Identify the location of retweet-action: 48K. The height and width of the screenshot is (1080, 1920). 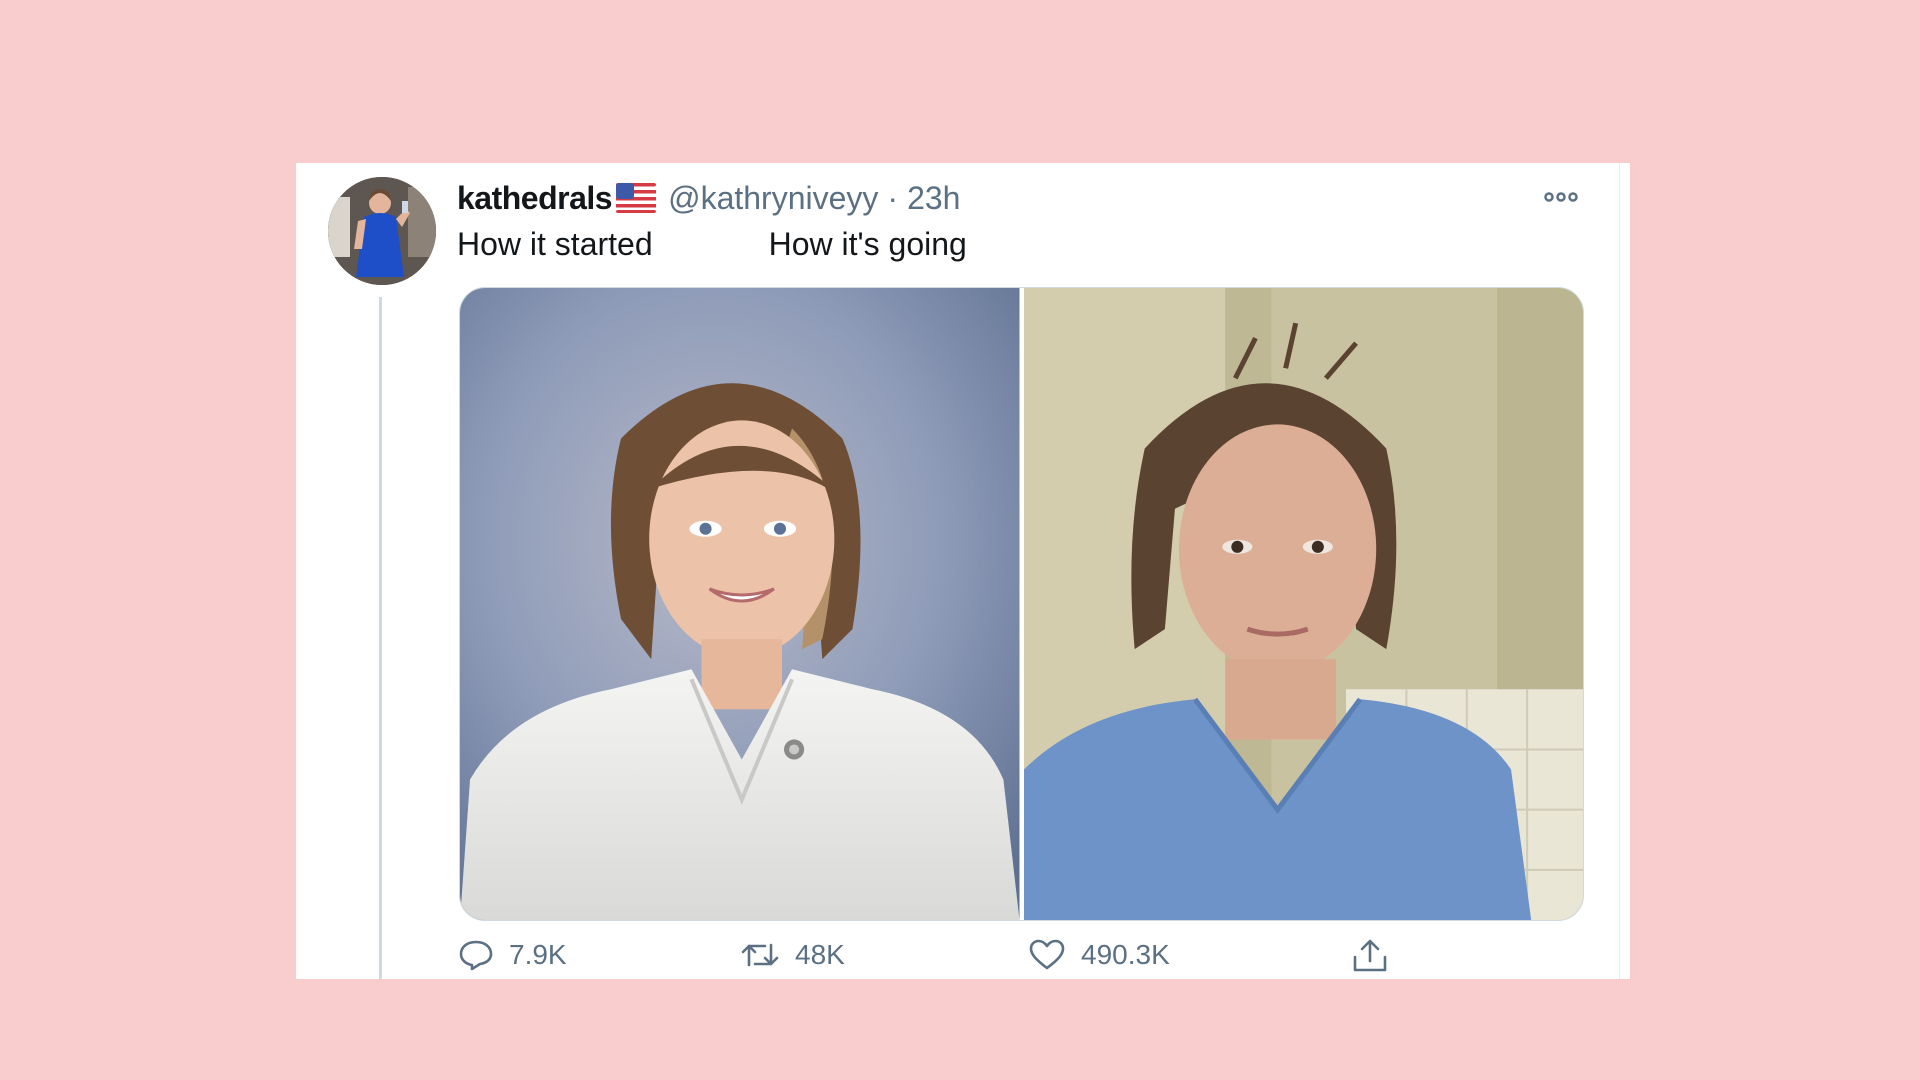
(793, 955).